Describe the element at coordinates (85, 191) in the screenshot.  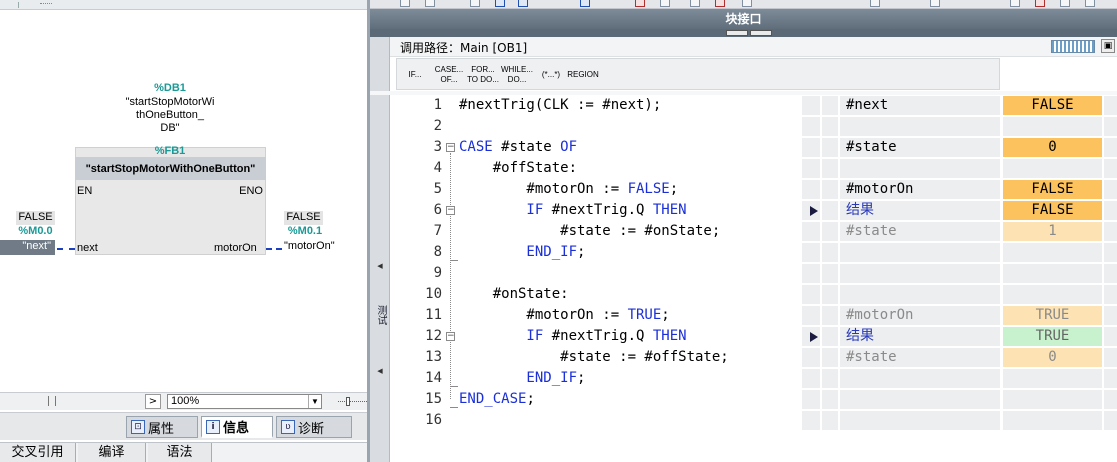
I see `en-pin-label: EN` at that location.